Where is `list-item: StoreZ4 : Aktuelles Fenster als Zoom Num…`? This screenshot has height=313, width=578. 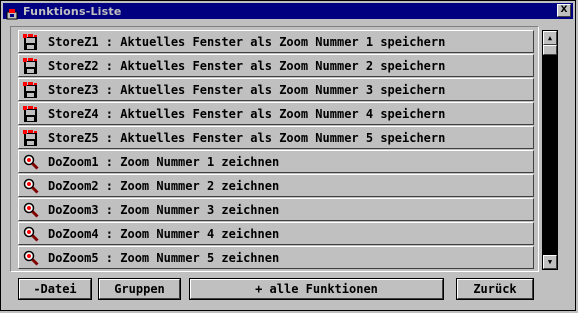
list-item: StoreZ4 : Aktuelles Fenster als Zoom Num… is located at coordinates (276, 113).